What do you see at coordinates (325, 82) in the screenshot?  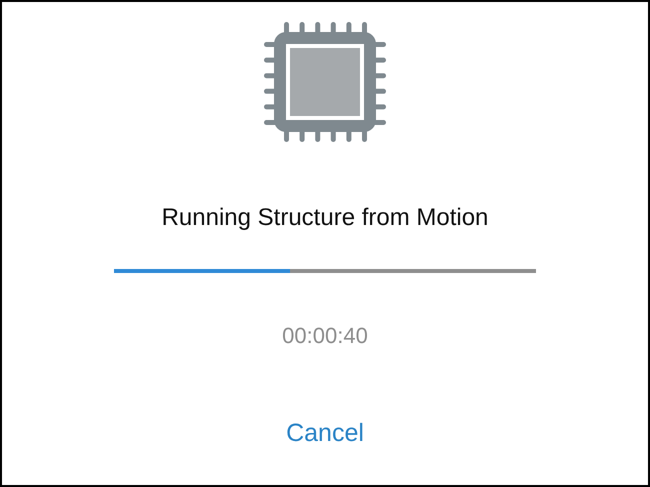 I see `processor-chip-icon` at bounding box center [325, 82].